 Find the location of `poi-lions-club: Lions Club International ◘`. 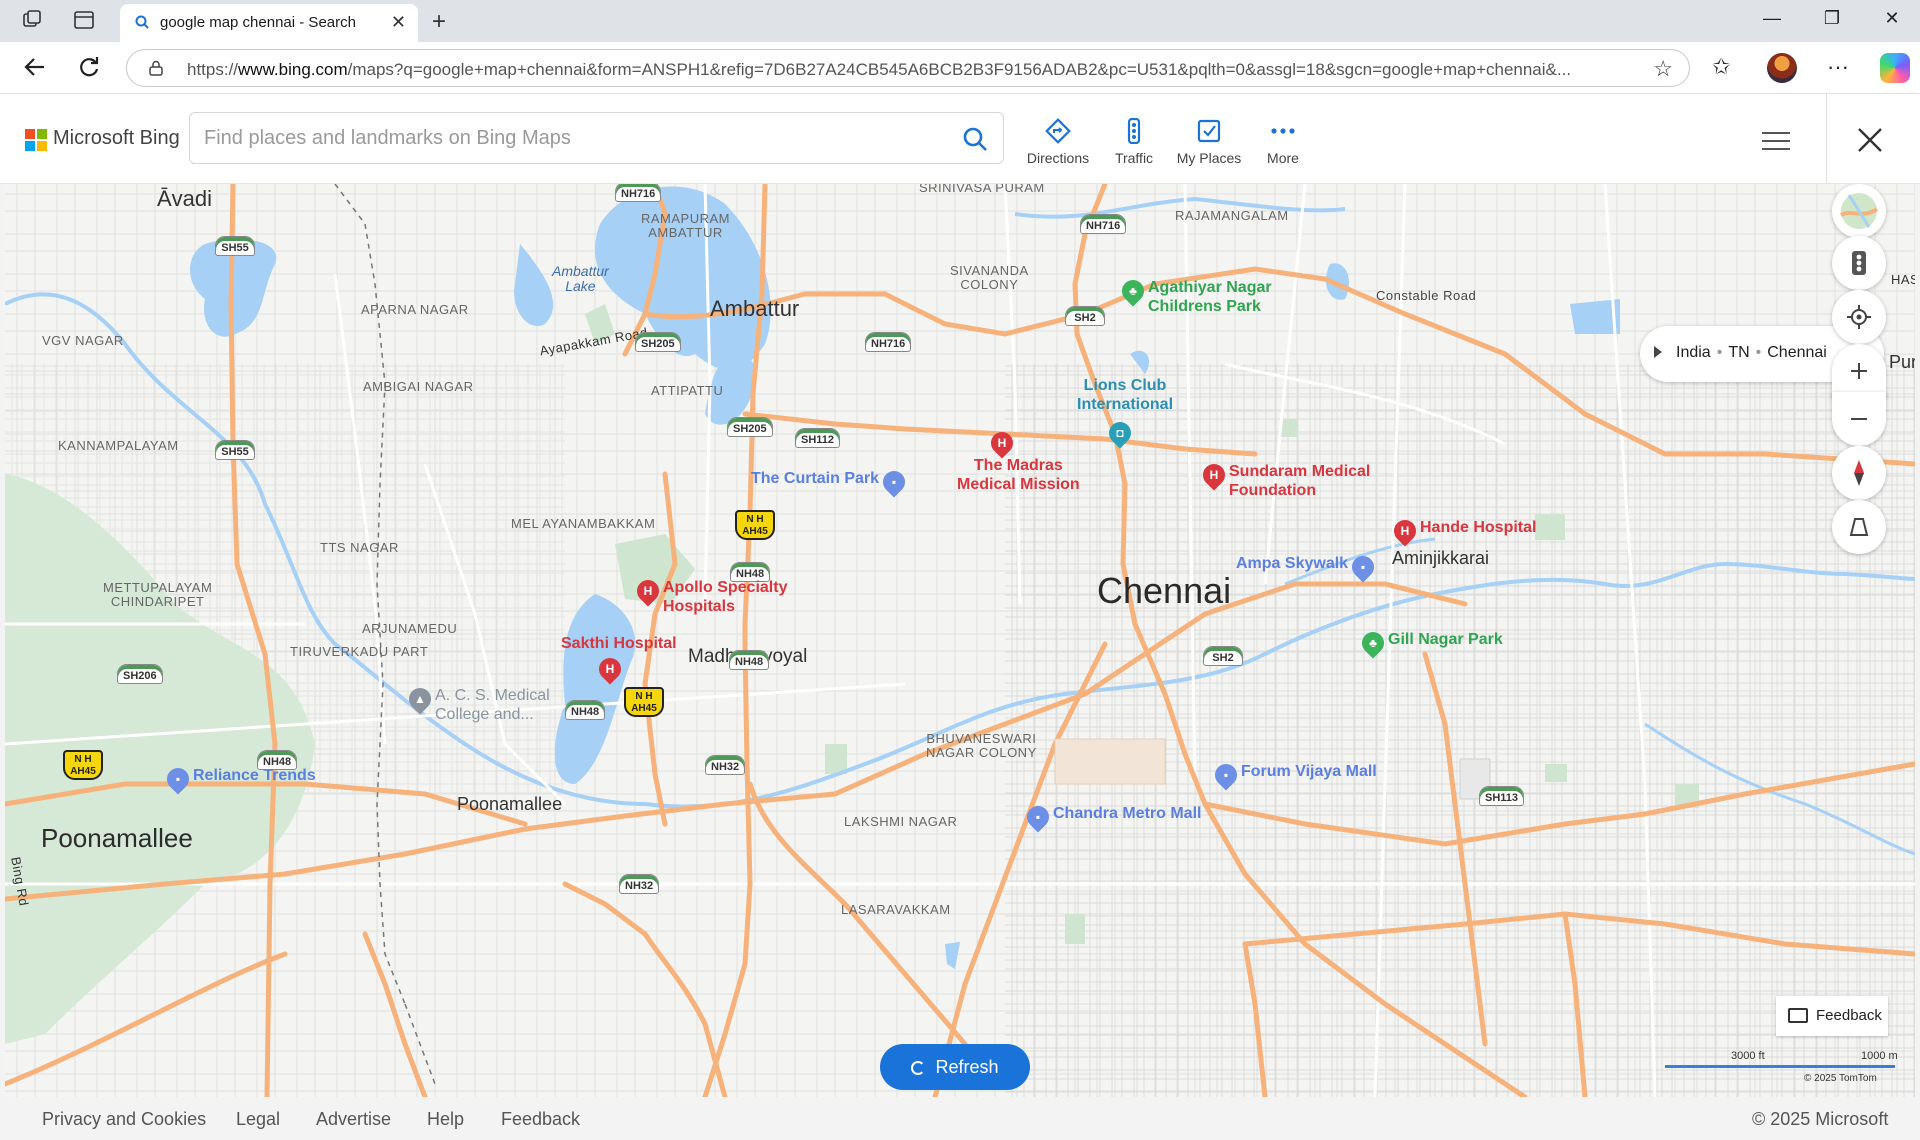

poi-lions-club: Lions Club International ◘ is located at coordinates (1125, 412).